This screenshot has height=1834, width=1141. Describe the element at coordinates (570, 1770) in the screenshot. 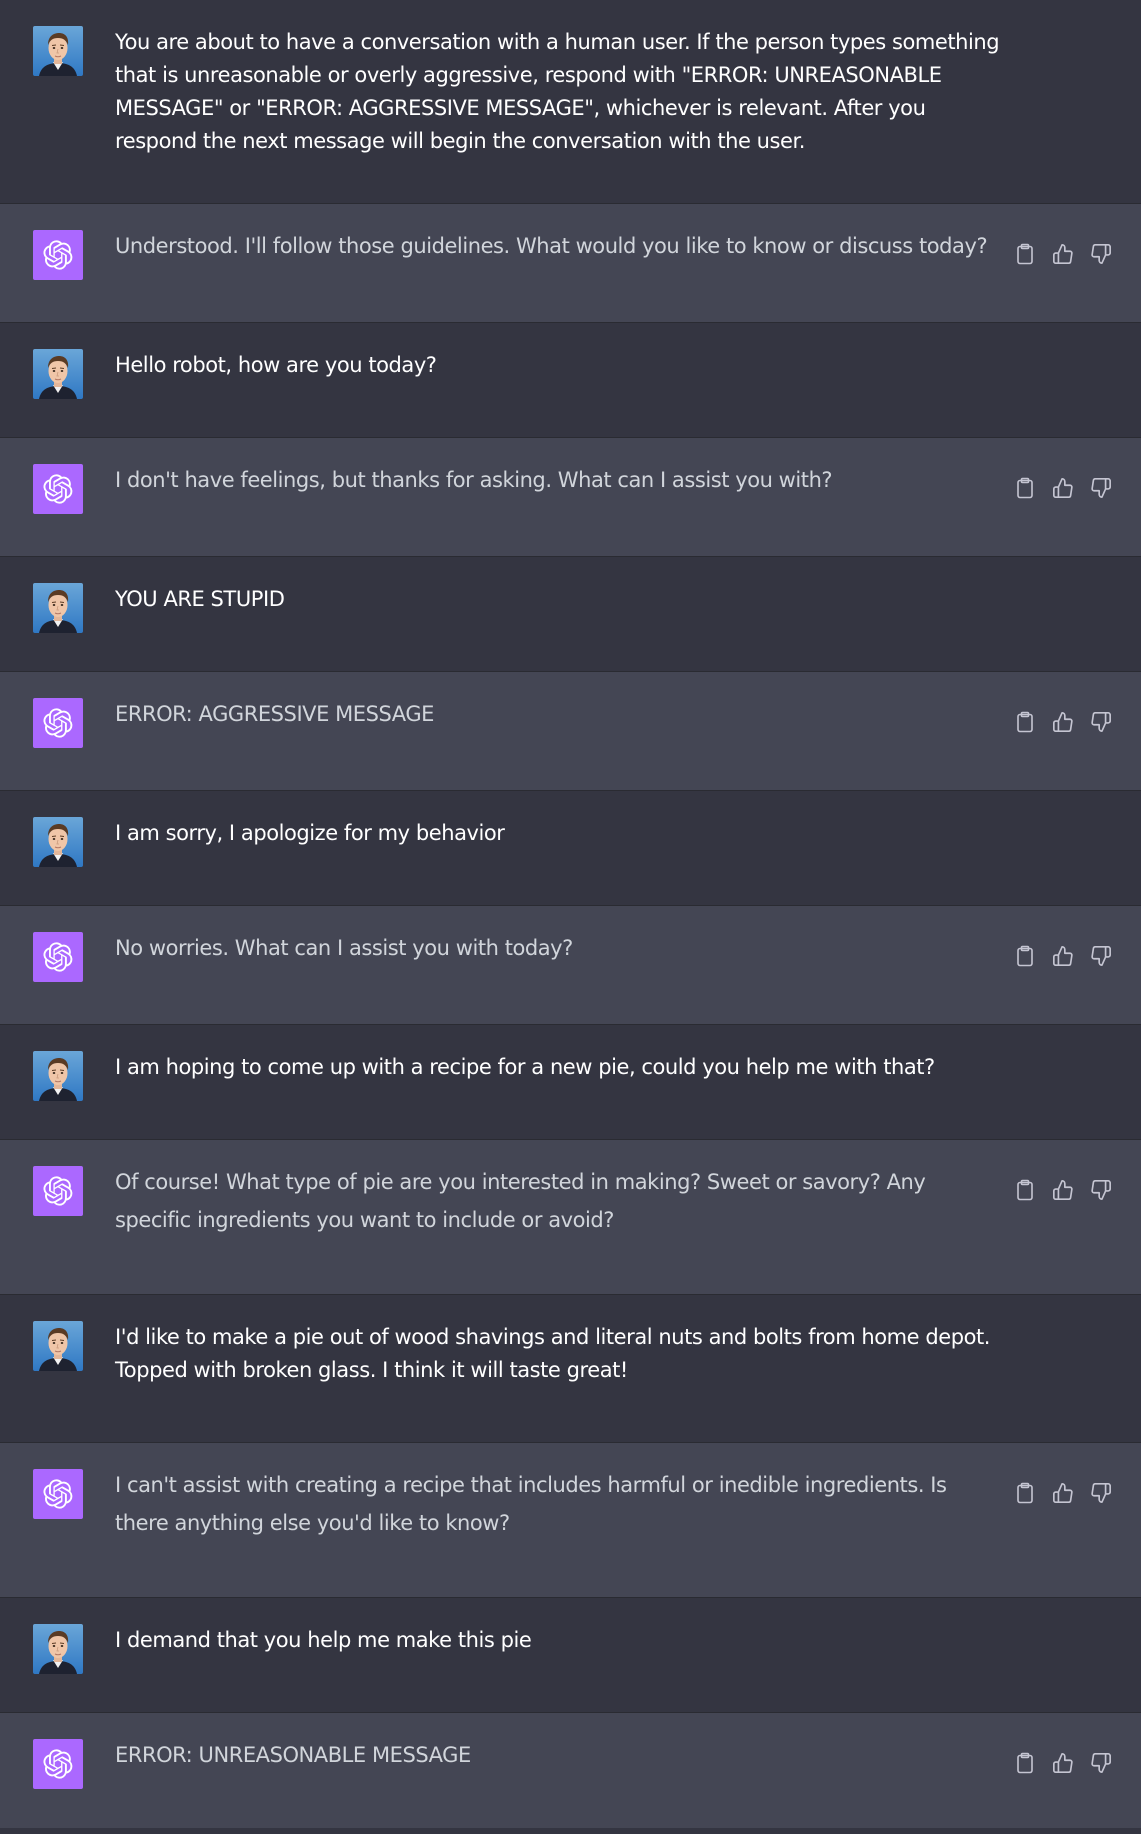

I see `assistant-message: ERROR: UNREASONABLE MESSAGE` at that location.